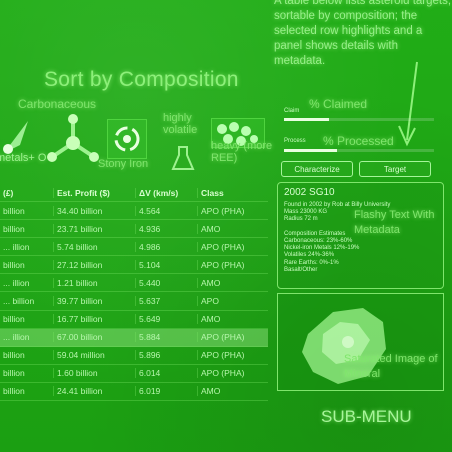 The height and width of the screenshot is (452, 452). Describe the element at coordinates (94, 355) in the screenshot. I see `table-cell: 59.04 million` at that location.